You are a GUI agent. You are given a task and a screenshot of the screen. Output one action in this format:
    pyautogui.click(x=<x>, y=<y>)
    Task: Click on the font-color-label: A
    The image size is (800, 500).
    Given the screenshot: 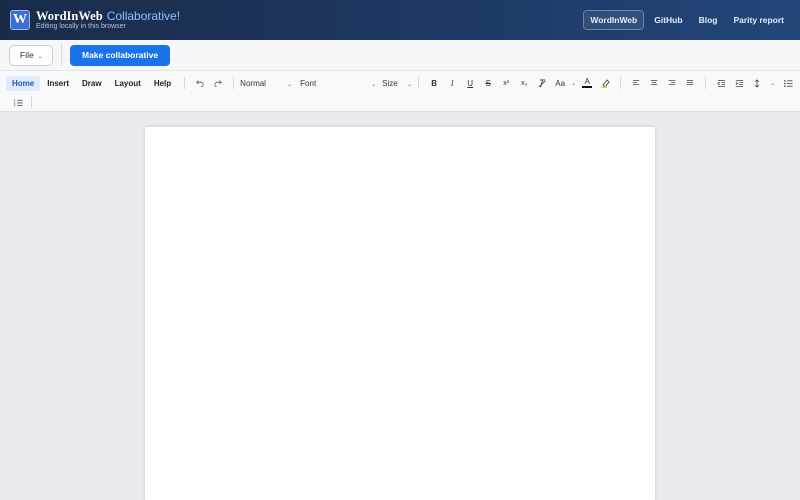 What is the action you would take?
    pyautogui.click(x=587, y=81)
    